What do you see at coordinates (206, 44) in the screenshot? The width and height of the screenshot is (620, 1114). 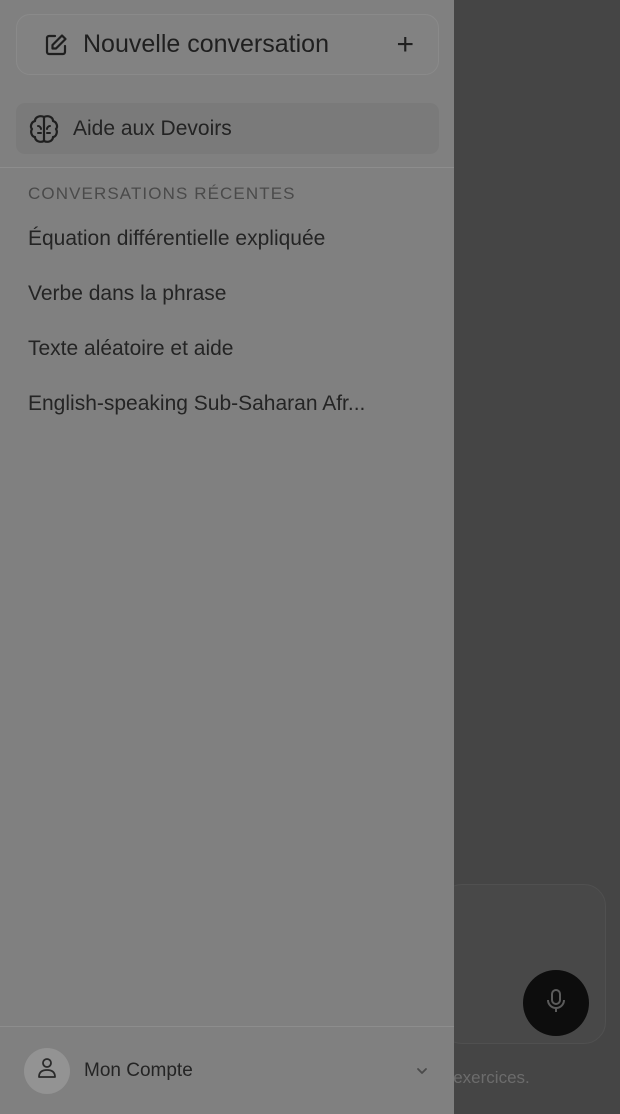 I see `new-conversation-label: Nouvelle conversation` at bounding box center [206, 44].